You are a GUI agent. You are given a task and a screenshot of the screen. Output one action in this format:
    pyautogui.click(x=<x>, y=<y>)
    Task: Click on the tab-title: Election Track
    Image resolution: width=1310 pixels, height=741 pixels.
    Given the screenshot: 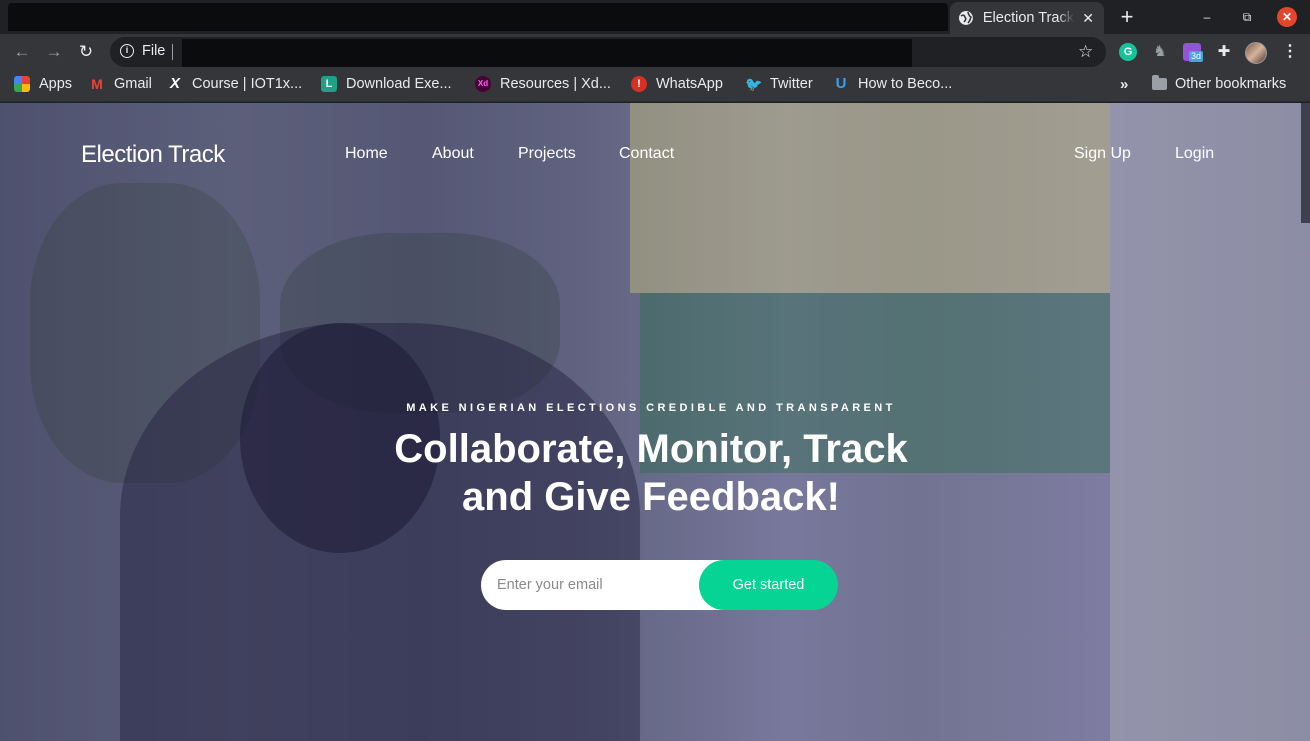 What is the action you would take?
    pyautogui.click(x=1028, y=18)
    